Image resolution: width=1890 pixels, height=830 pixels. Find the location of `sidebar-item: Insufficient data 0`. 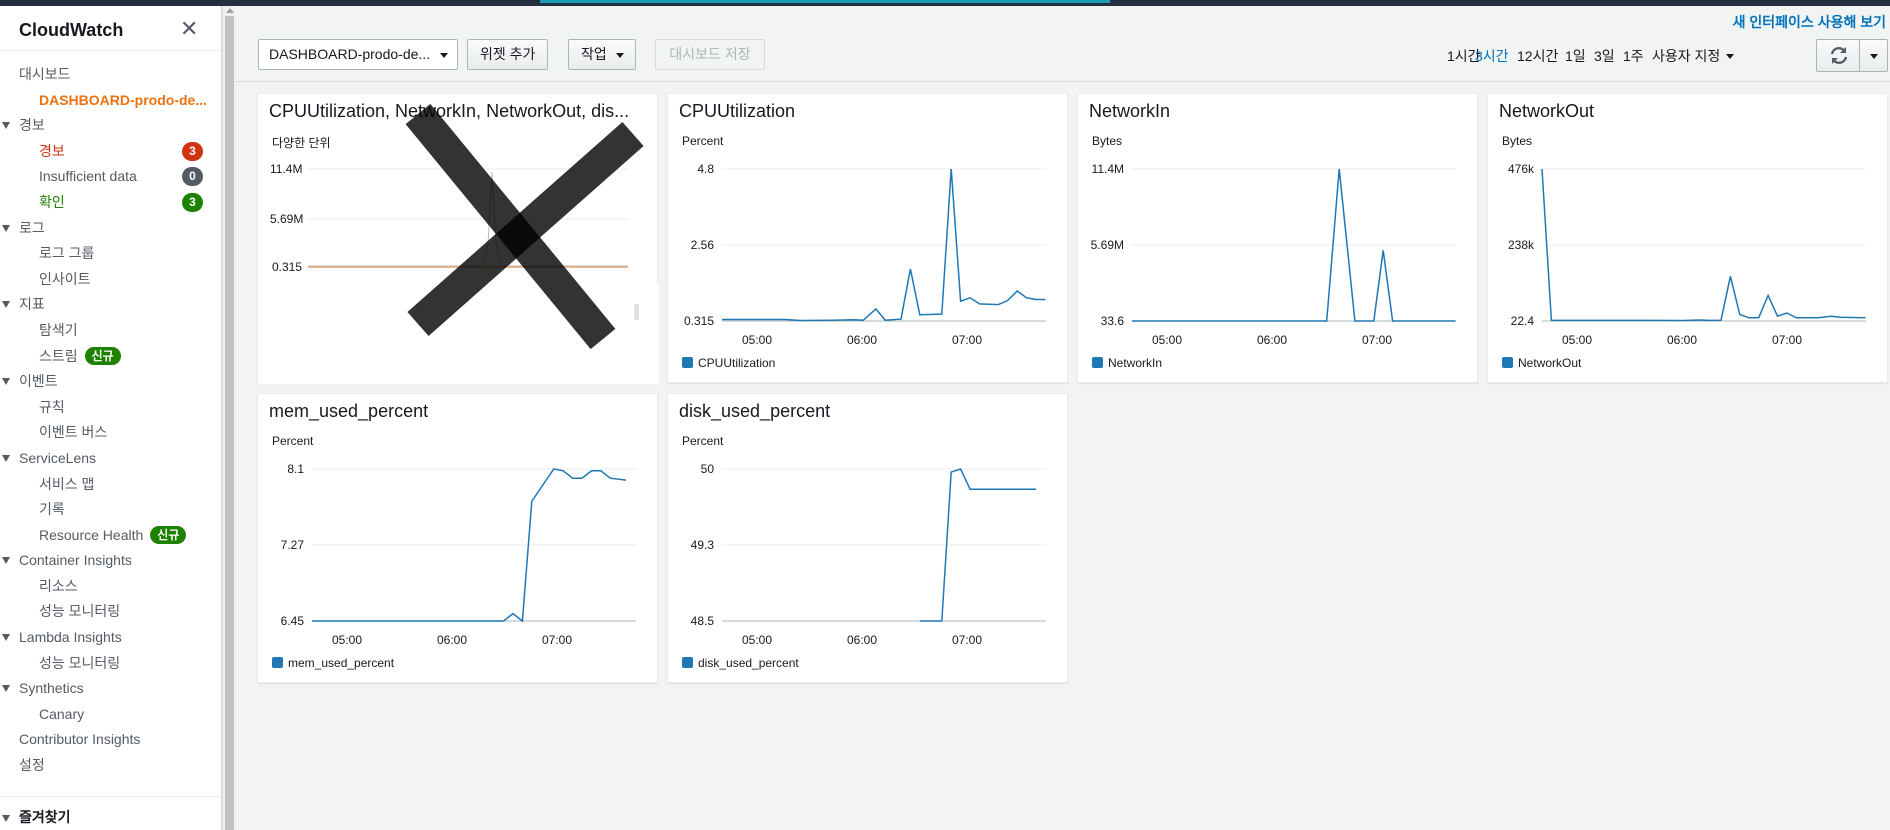

sidebar-item: Insufficient data 0 is located at coordinates (110, 177).